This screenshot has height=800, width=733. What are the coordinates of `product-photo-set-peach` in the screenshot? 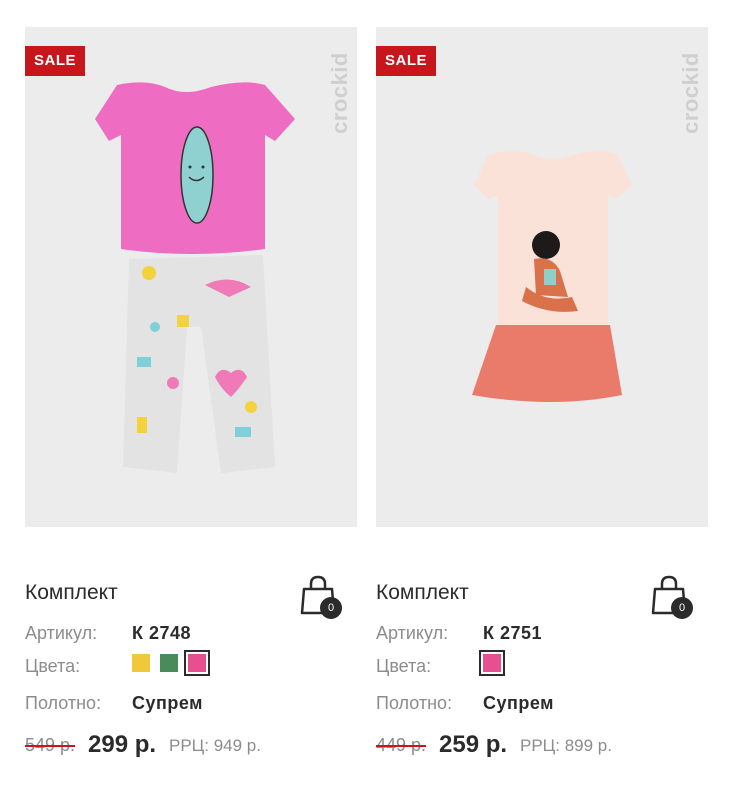 It's located at (552, 276).